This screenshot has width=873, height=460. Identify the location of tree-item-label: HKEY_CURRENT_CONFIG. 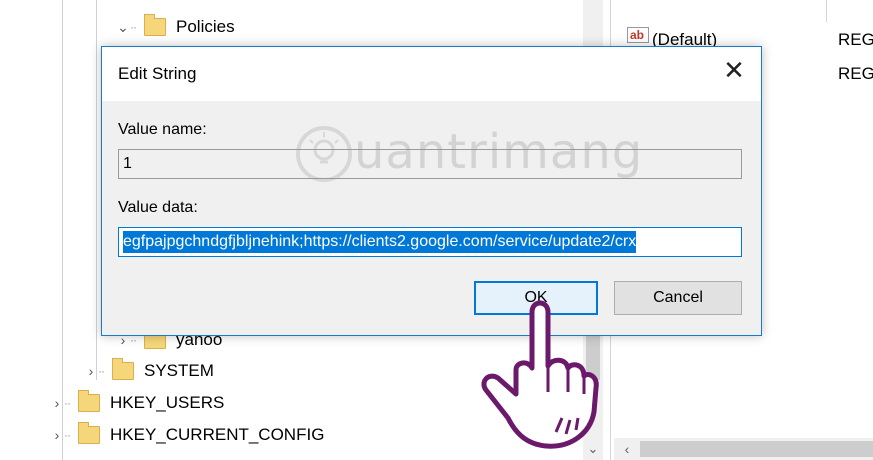
(217, 434).